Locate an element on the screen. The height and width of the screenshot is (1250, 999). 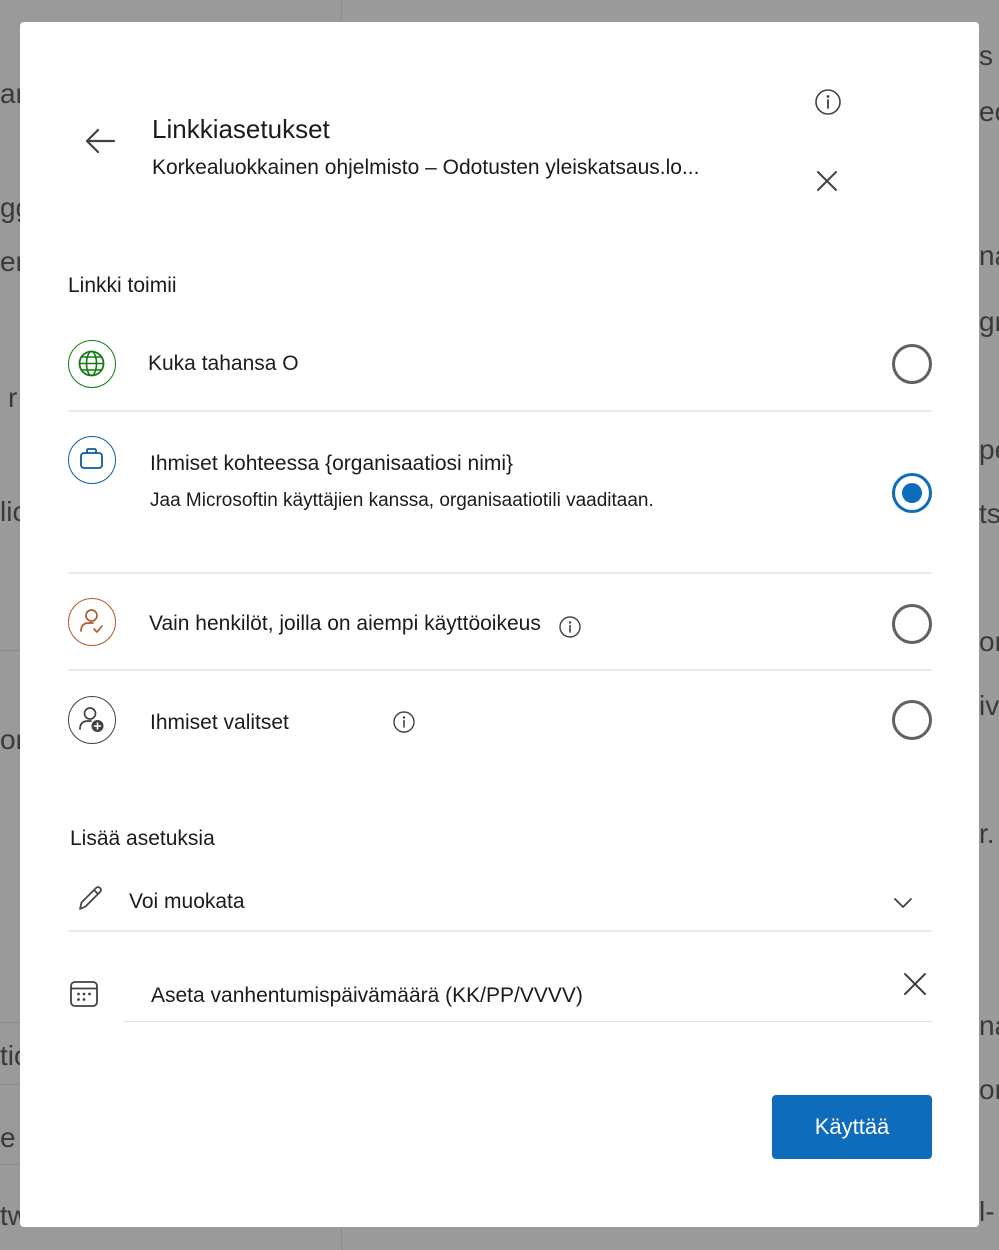
arrow-left-icon is located at coordinates (100, 141).